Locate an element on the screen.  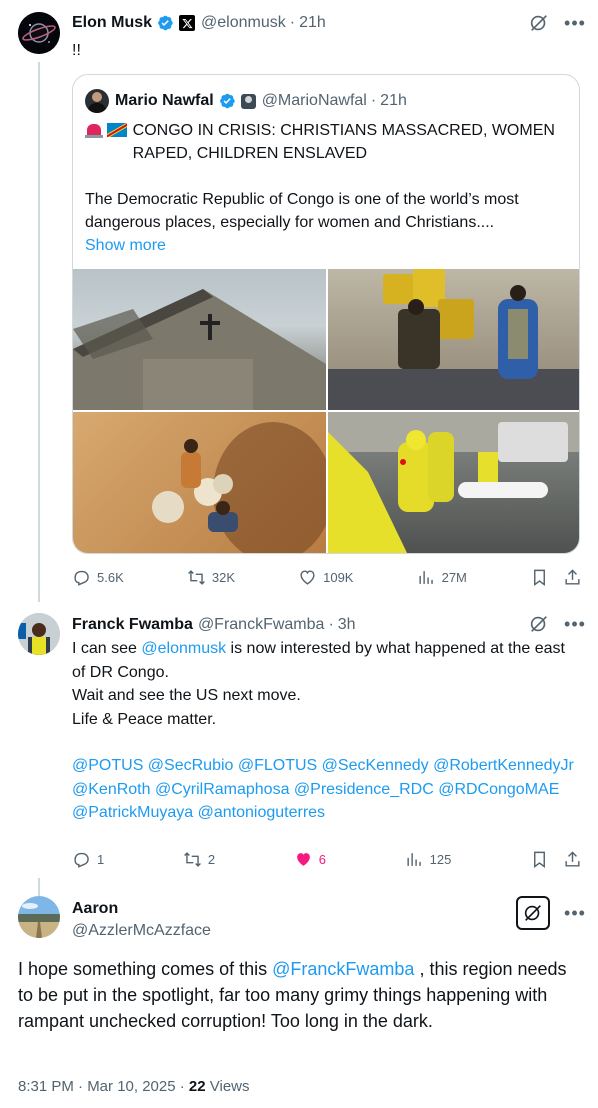
quote-handle: @MarioNawfal is located at coordinates (314, 101).